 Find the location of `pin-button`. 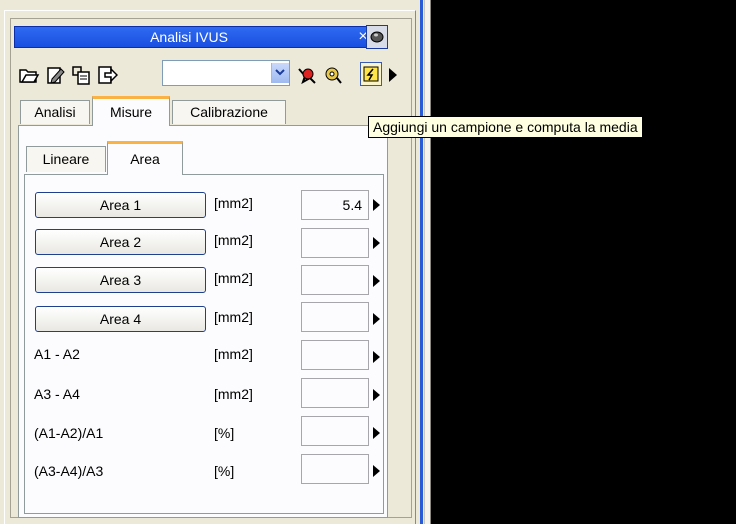

pin-button is located at coordinates (377, 37).